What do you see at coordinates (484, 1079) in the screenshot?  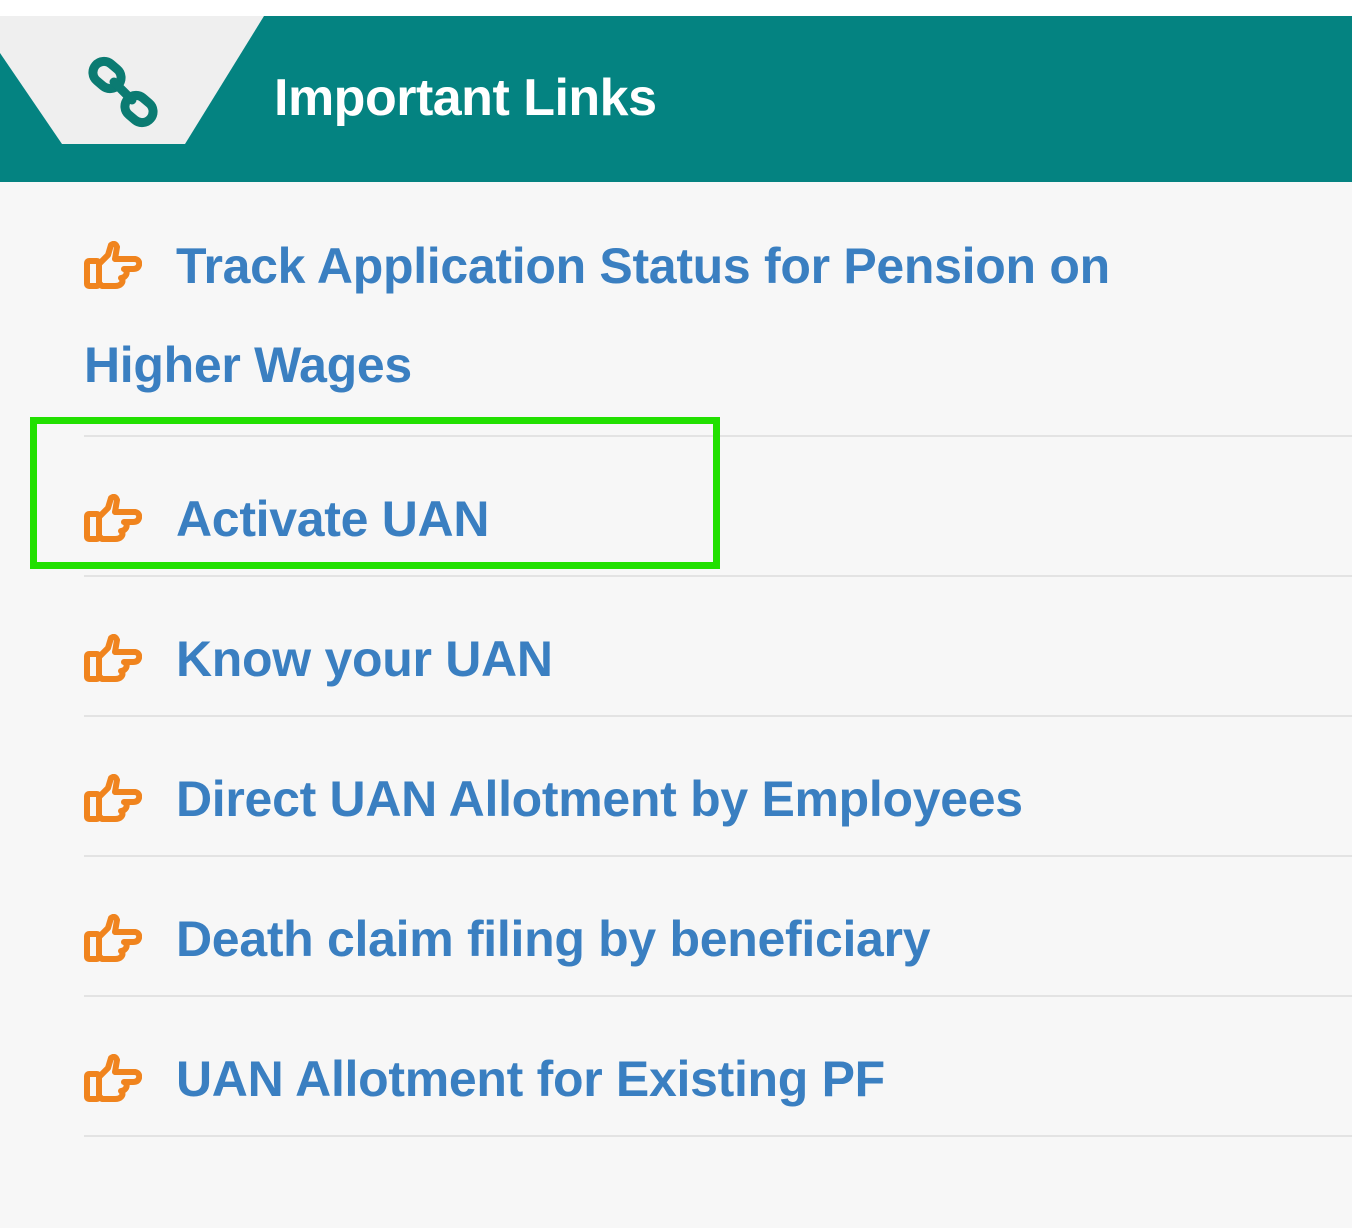 I see `link-uan-allotment-existing-pf: UAN Allotment for Existing PF` at bounding box center [484, 1079].